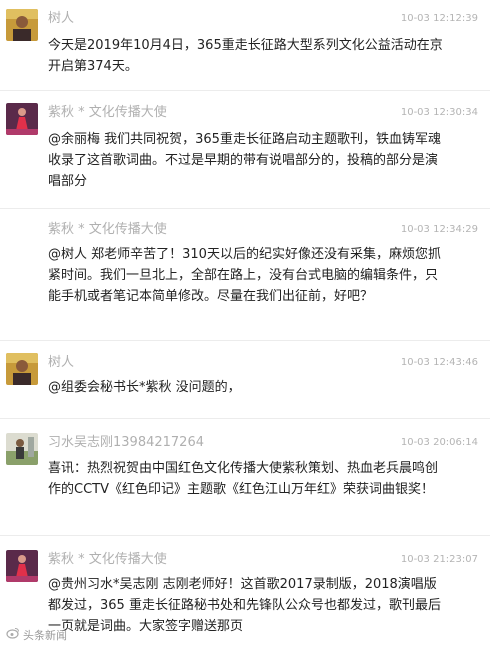 The width and height of the screenshot is (490, 648). What do you see at coordinates (126, 443) in the screenshot?
I see `user-name: 习水吴志刚13984217264` at bounding box center [126, 443].